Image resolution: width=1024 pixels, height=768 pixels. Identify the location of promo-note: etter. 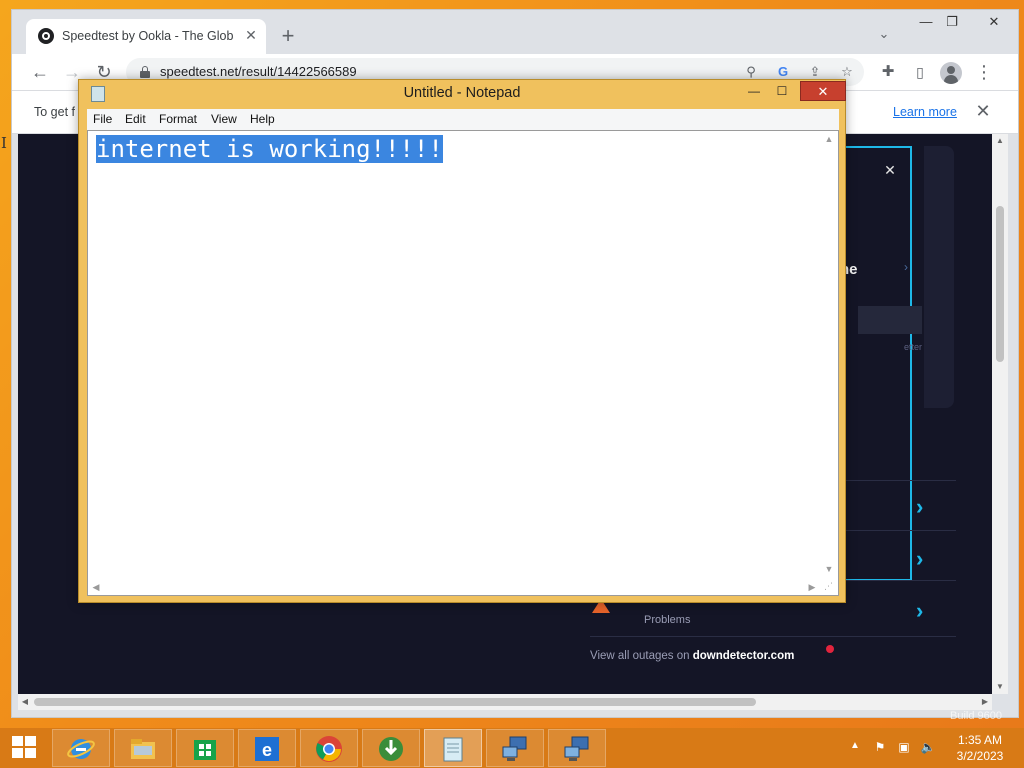
(913, 347).